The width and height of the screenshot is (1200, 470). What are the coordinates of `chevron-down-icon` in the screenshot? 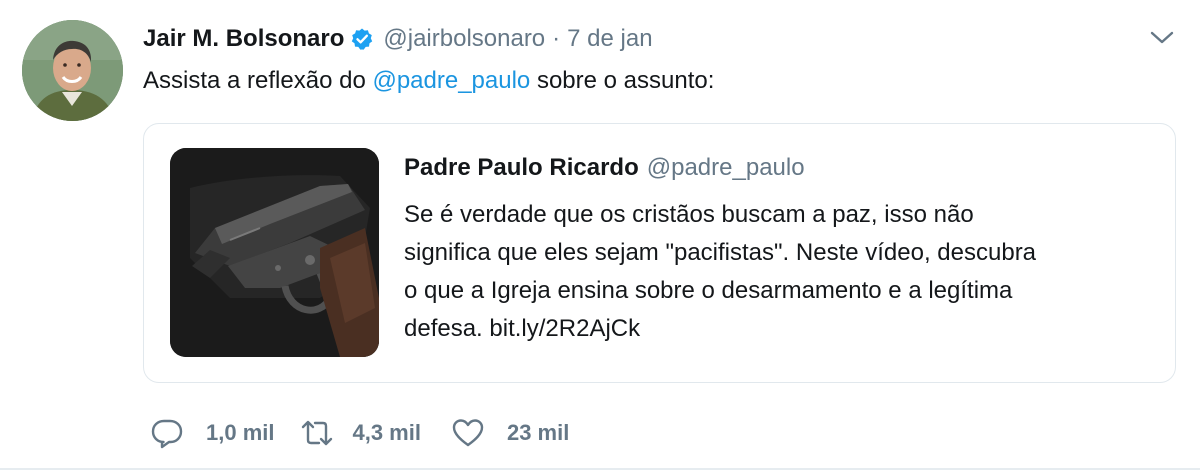 It's located at (1162, 38).